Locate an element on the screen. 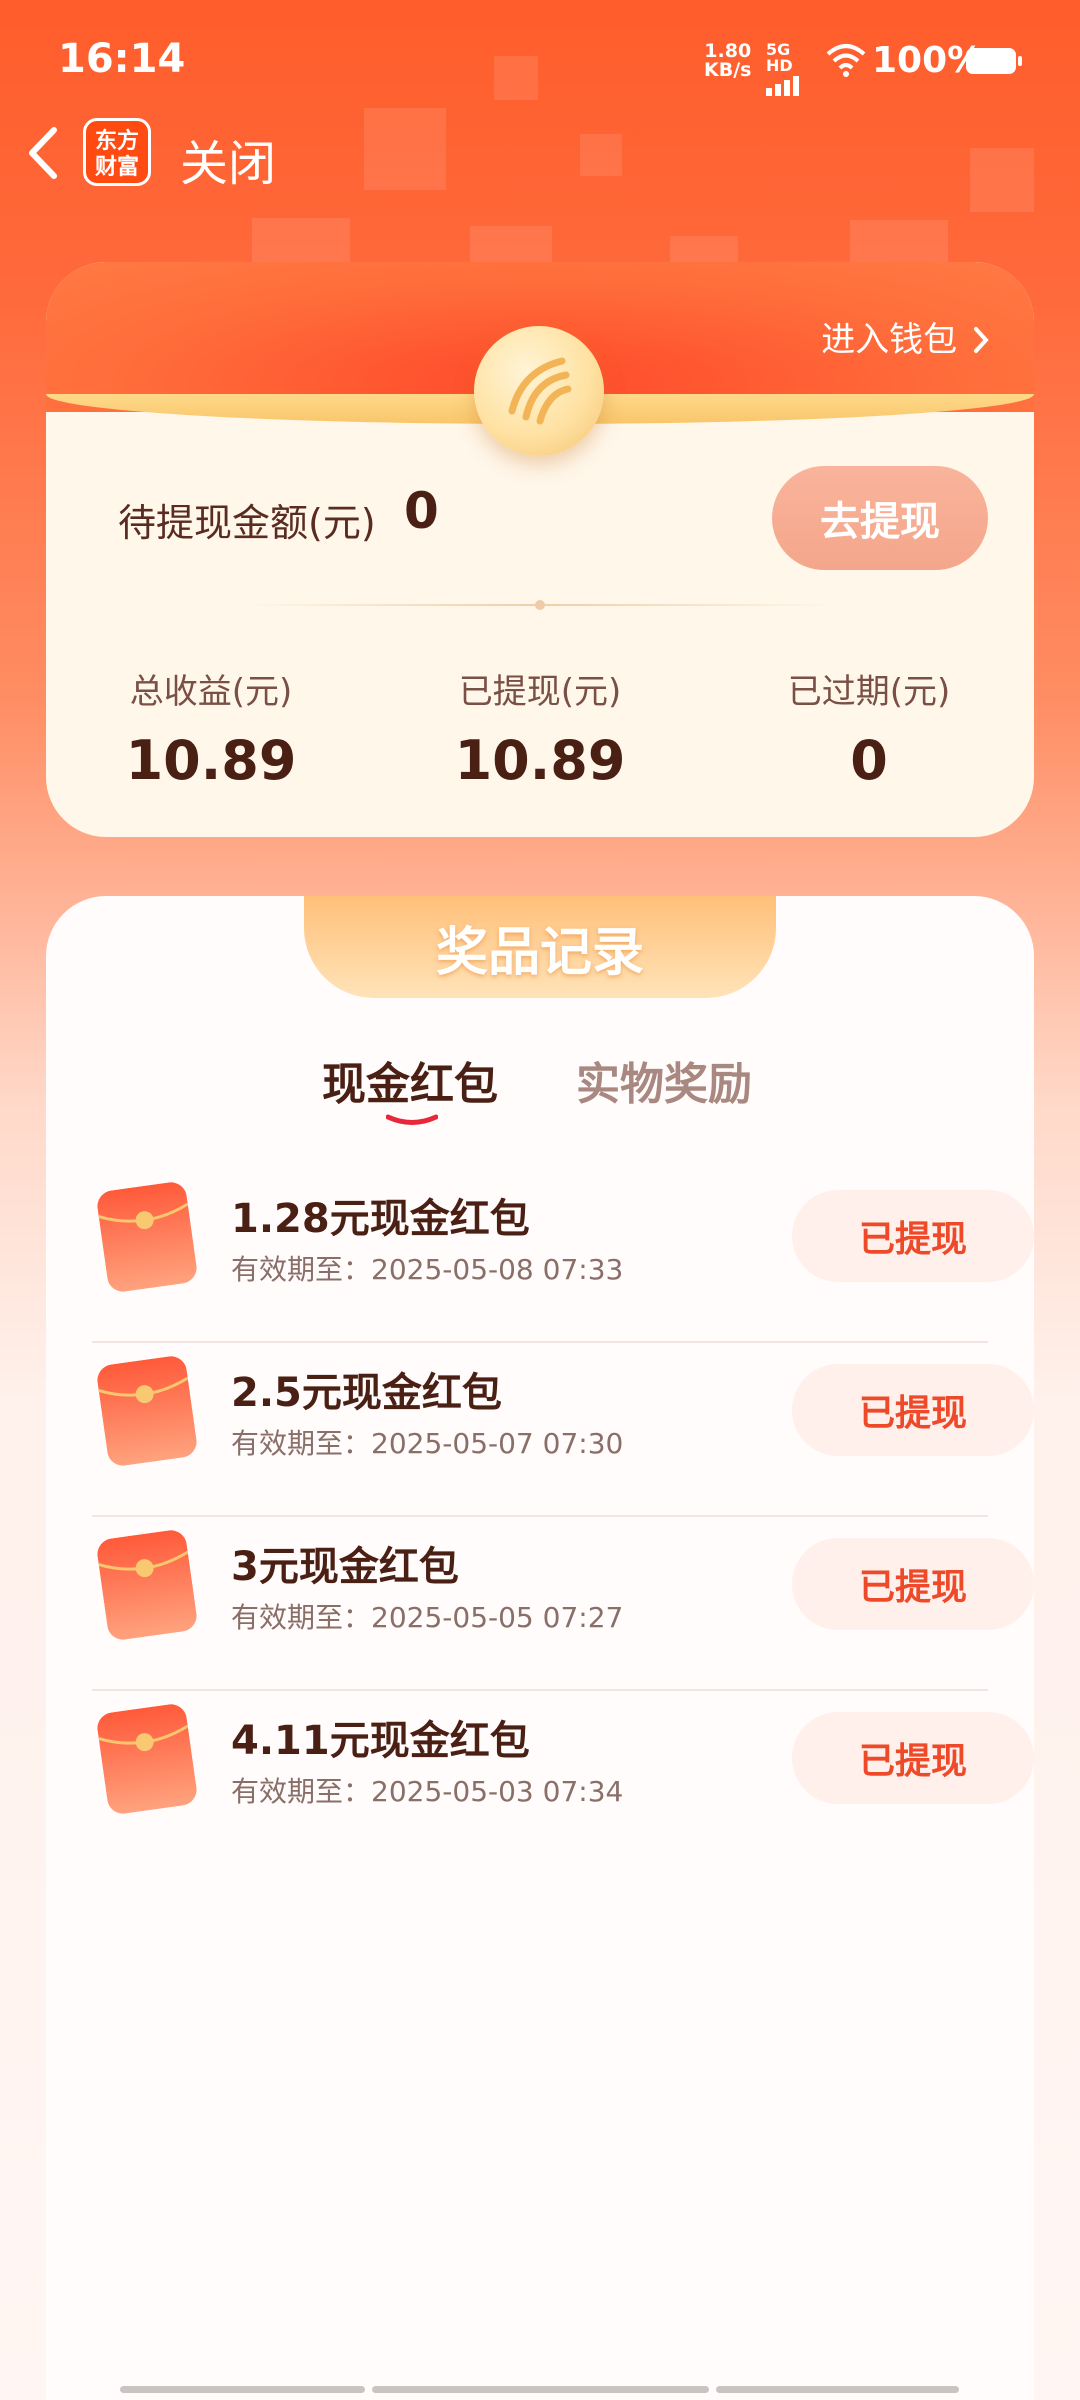  stat-label: 已提现(元) is located at coordinates (540, 692).